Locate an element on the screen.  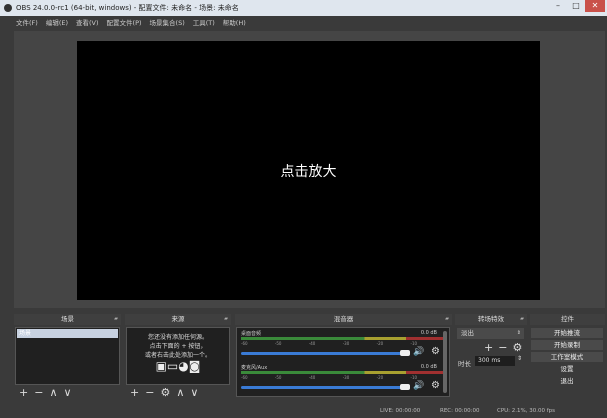
chevron-updown-icon: ⇕ is located at coordinates (518, 333).